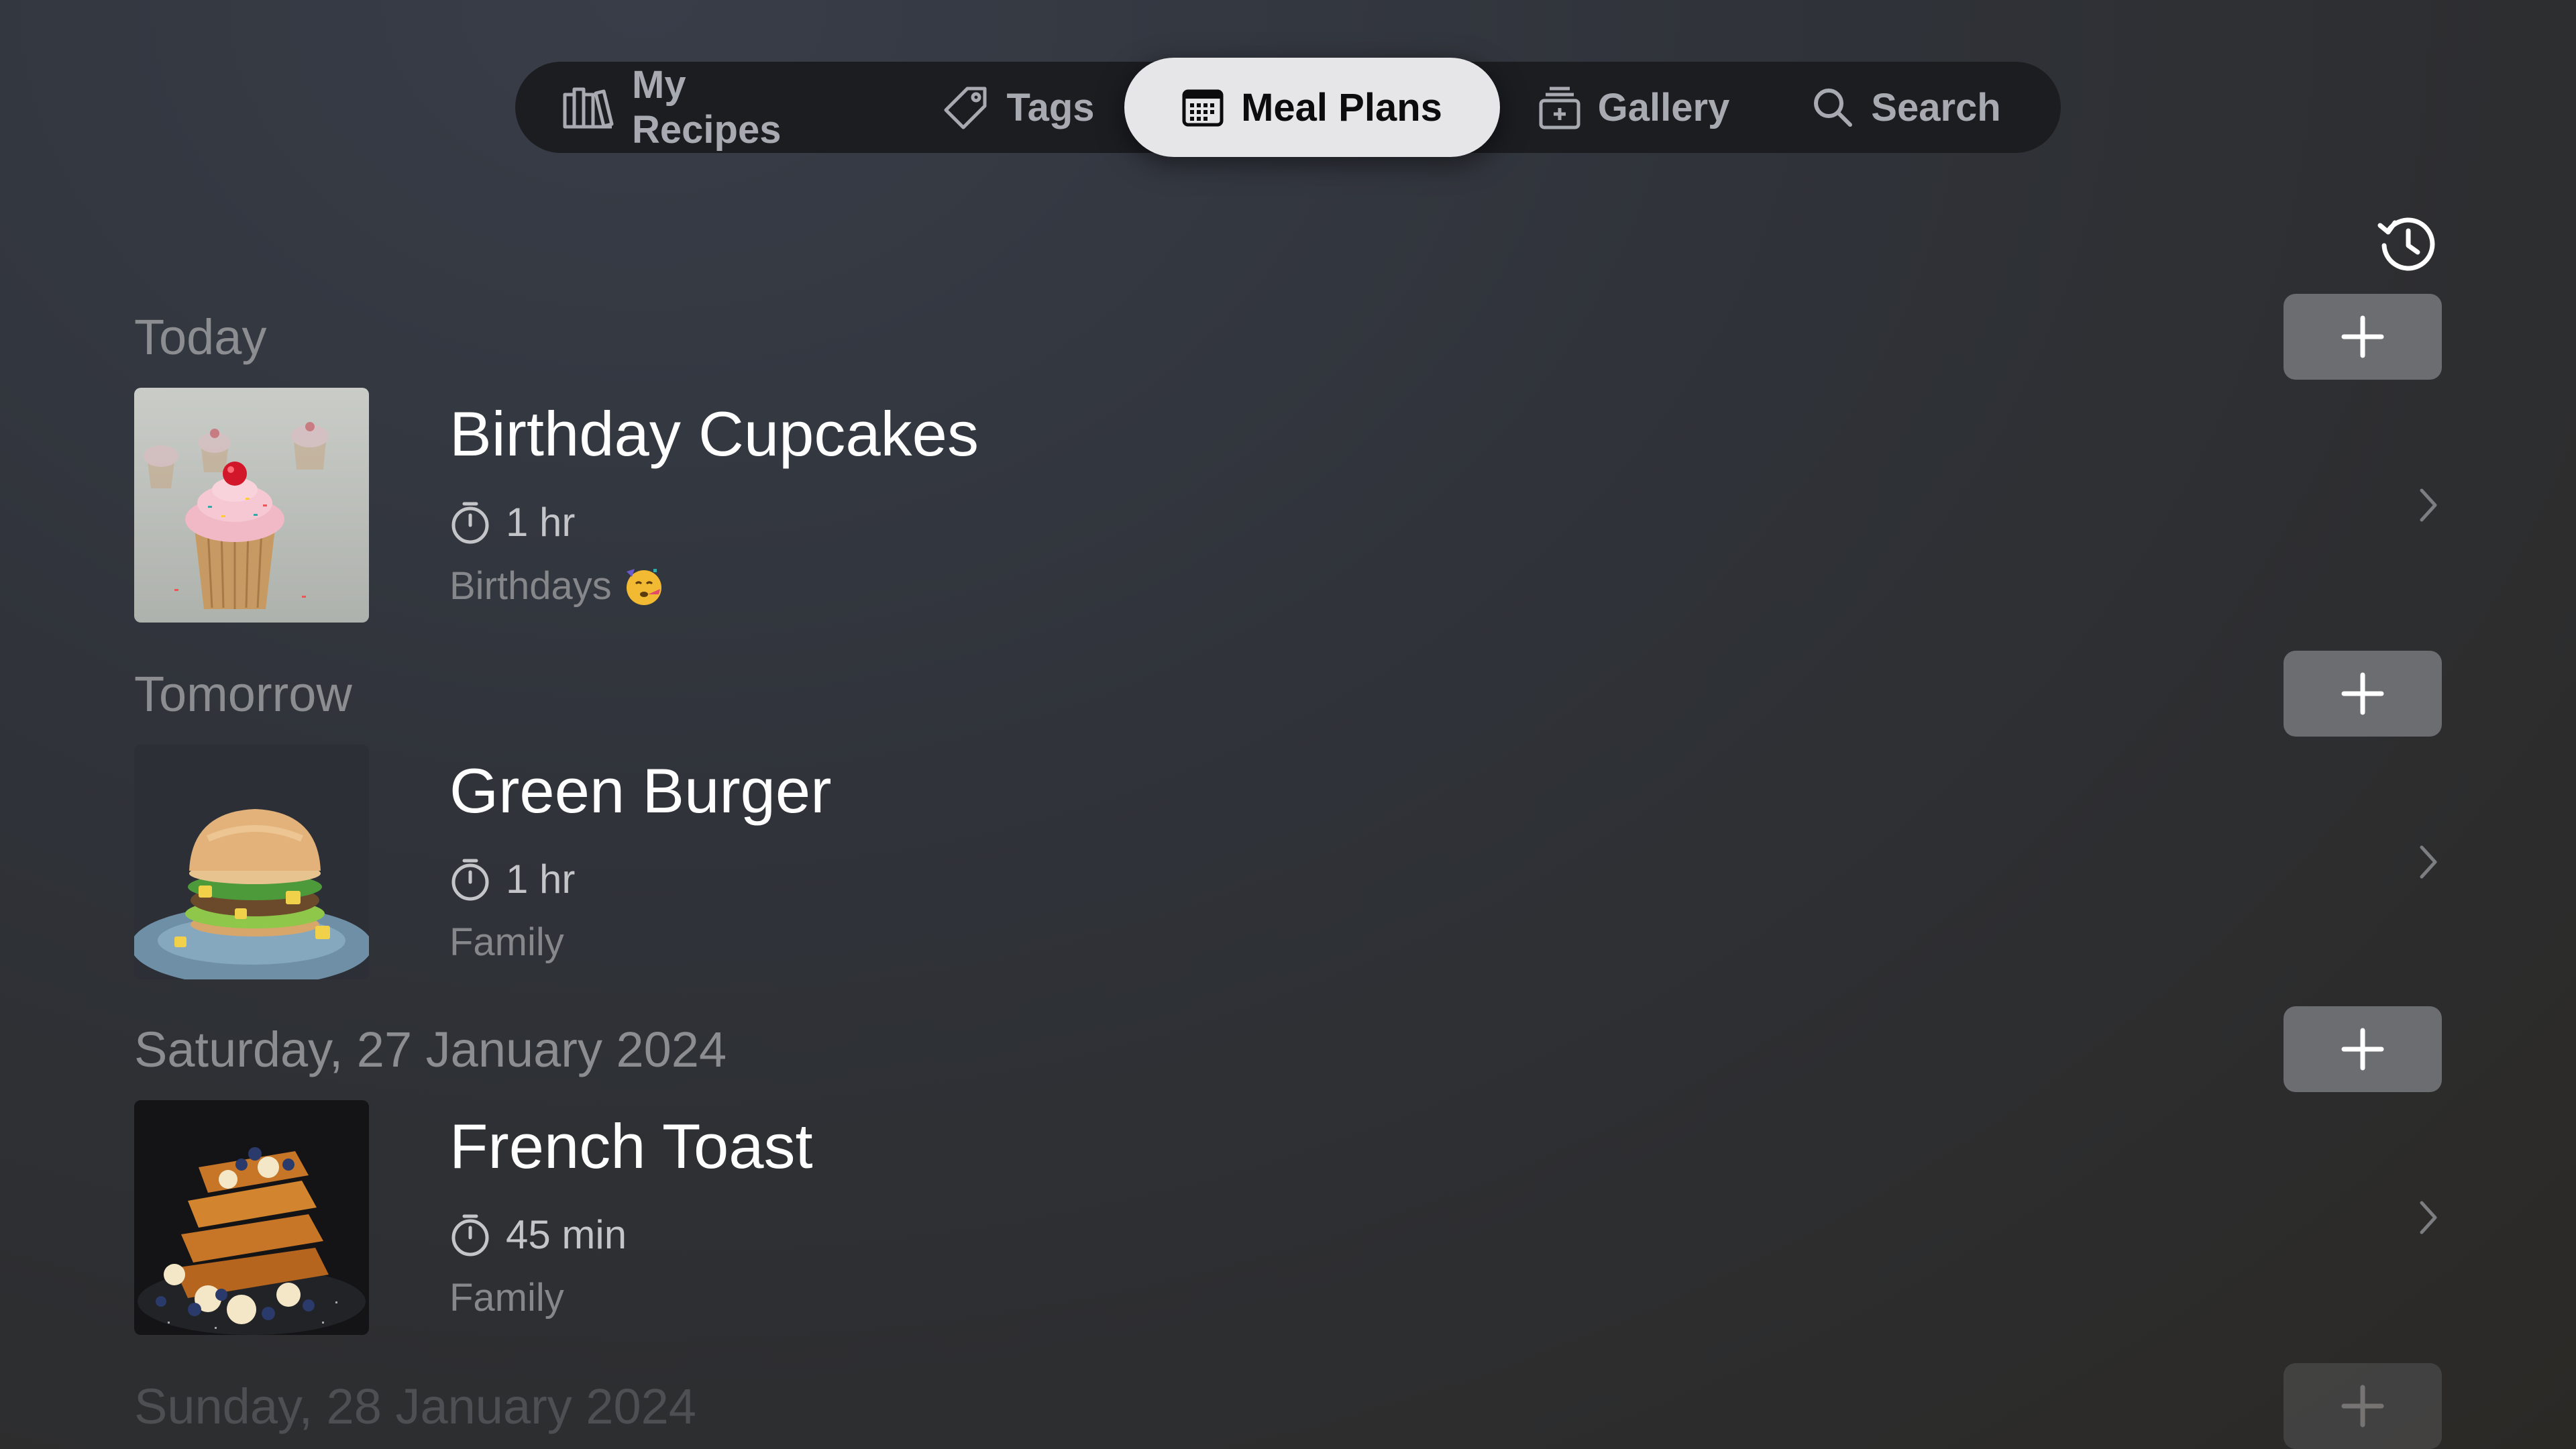  Describe the element at coordinates (1203, 108) in the screenshot. I see `calendar-icon` at that location.